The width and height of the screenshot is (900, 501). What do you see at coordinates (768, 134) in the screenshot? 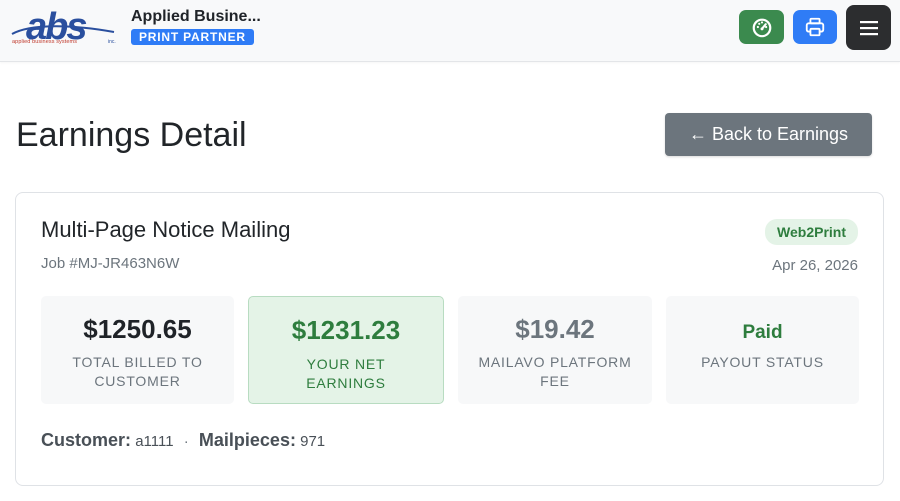
I see `back-to-earnings-button: ← Back to Earnings` at bounding box center [768, 134].